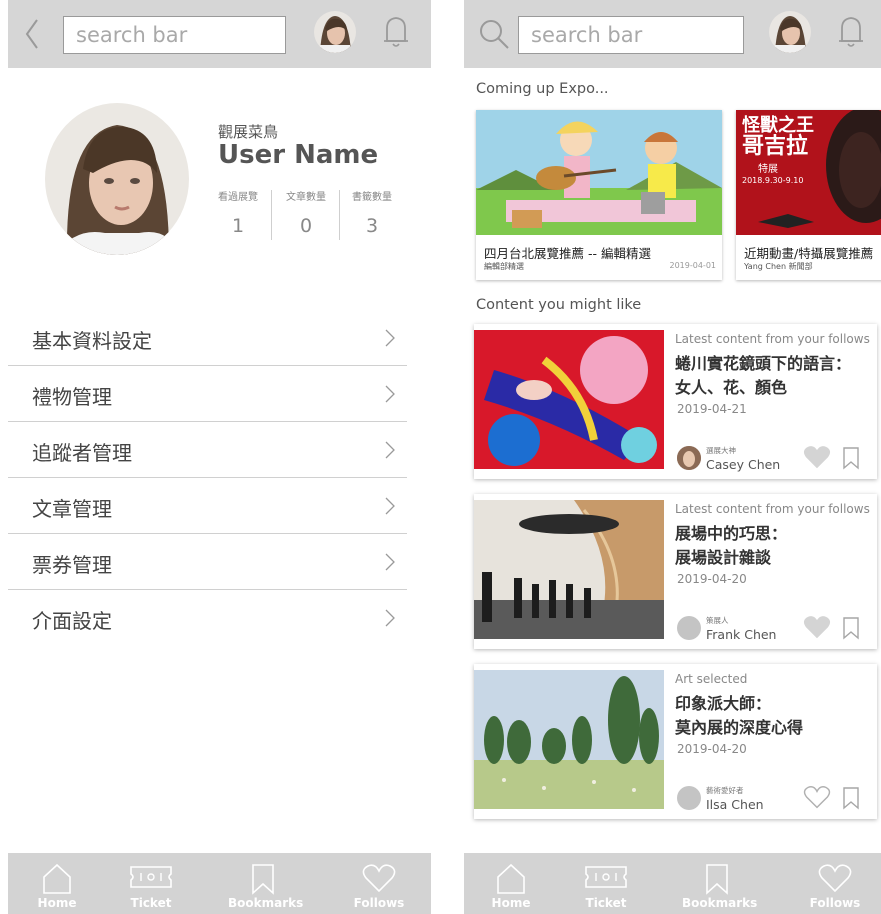 The height and width of the screenshot is (914, 881). Describe the element at coordinates (693, 265) in the screenshot. I see `expo-date: 2019-04-01` at that location.